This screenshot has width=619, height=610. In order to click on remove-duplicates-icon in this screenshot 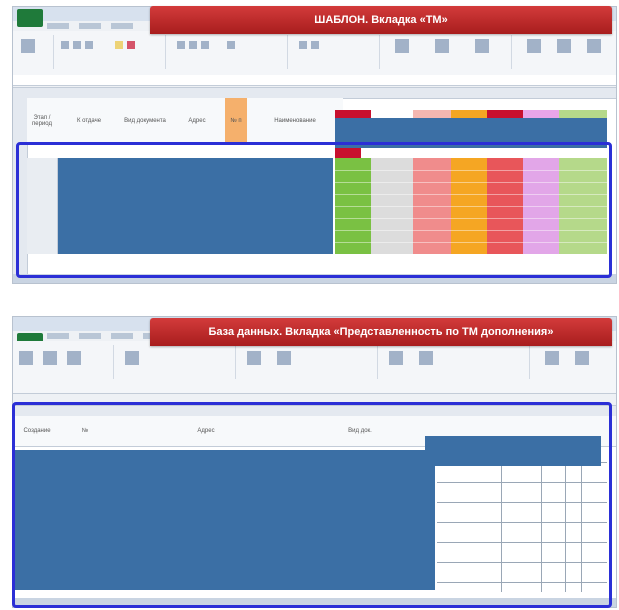, I will do `click(426, 358)`.